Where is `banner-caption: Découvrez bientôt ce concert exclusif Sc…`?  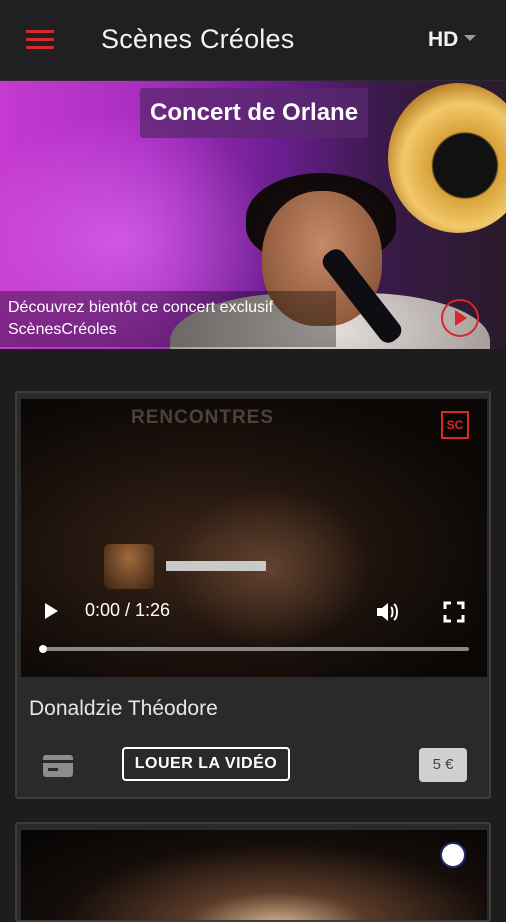 banner-caption: Découvrez bientôt ce concert exclusif Sc… is located at coordinates (168, 319).